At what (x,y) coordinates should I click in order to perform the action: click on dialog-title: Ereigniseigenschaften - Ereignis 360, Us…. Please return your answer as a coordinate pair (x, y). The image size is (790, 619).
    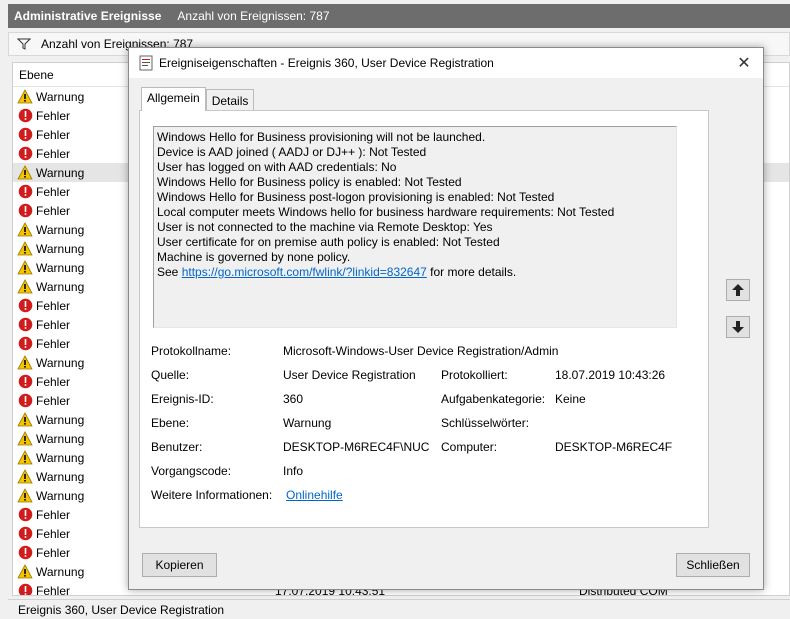
    Looking at the image, I should click on (326, 63).